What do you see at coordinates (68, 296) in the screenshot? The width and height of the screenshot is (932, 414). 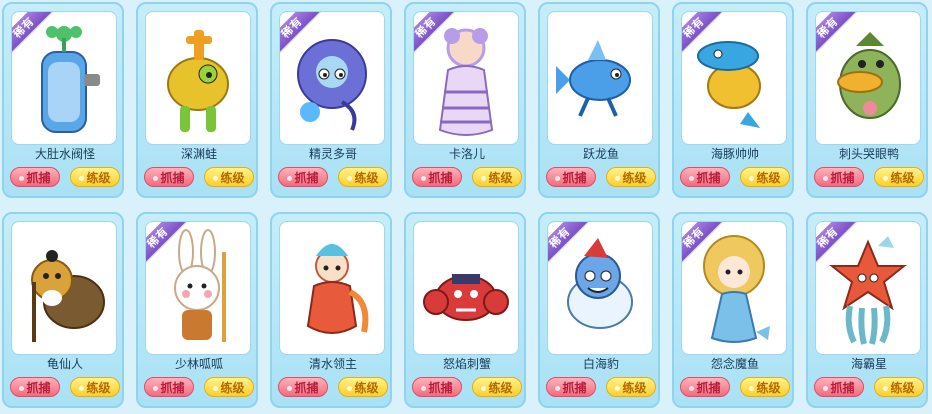 I see `turtle-sage-icon` at bounding box center [68, 296].